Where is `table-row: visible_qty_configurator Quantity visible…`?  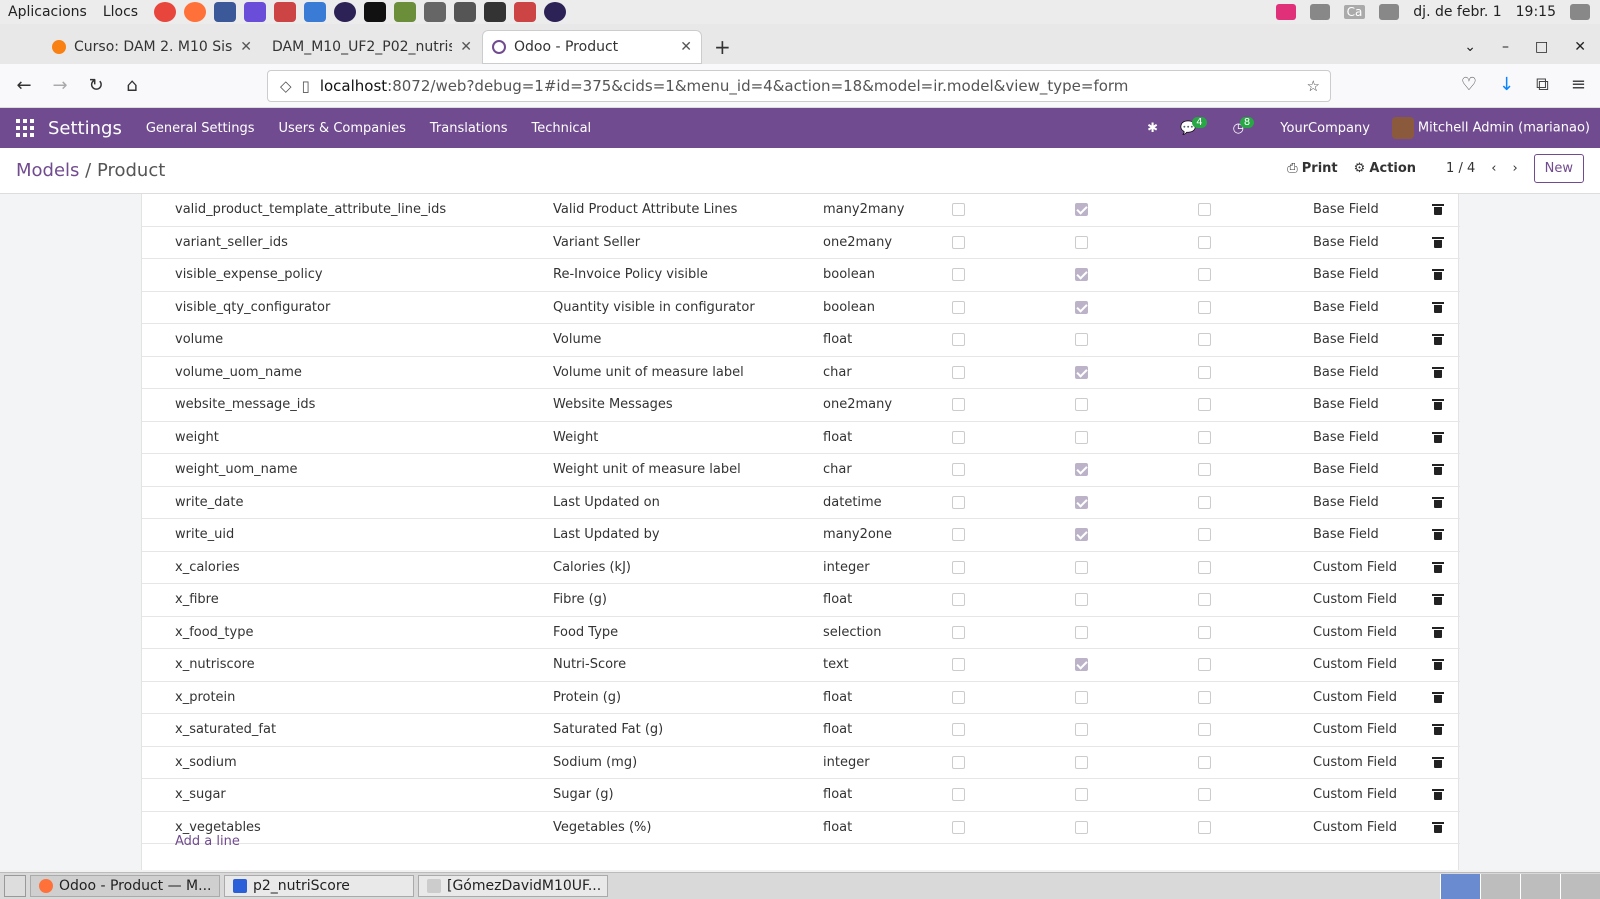
table-row: visible_qty_configurator Quantity visible… is located at coordinates (801, 308).